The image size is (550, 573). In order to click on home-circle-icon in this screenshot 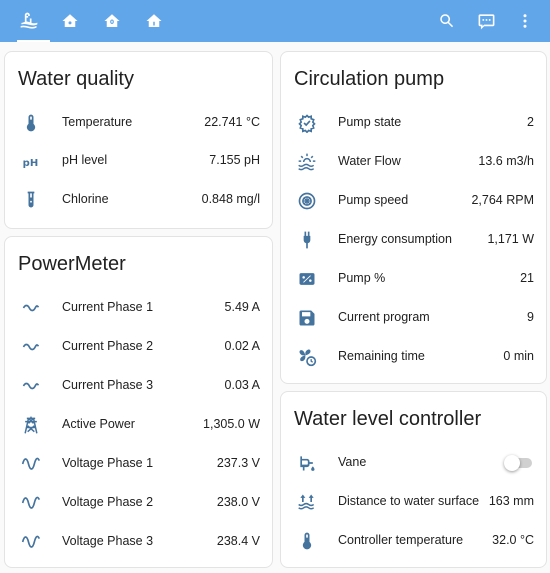, I will do `click(112, 21)`.